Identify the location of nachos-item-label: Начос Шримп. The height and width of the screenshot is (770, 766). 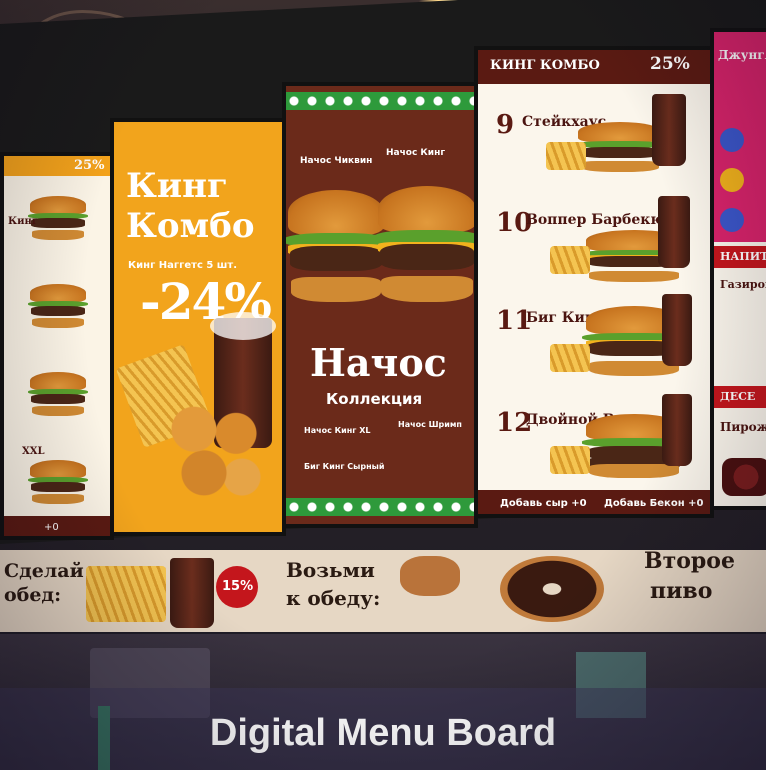
(430, 424).